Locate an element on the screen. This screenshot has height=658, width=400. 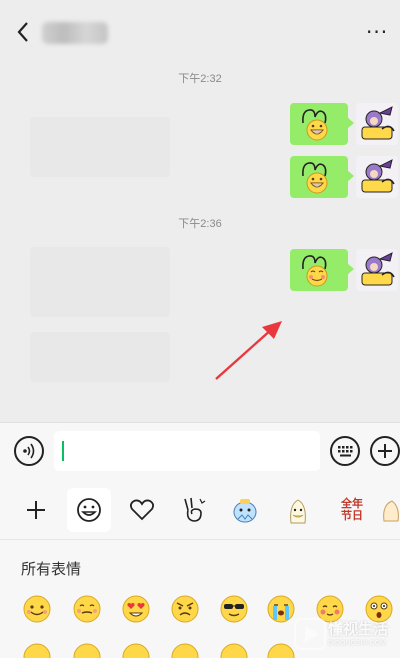
sticker-pack-text: 全年节日 is located at coordinates (352, 509).